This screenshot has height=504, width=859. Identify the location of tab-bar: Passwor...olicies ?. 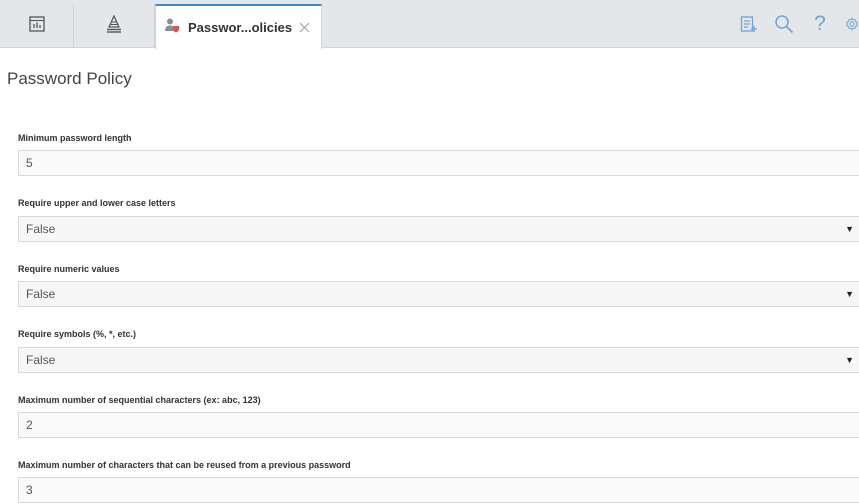
(429, 24).